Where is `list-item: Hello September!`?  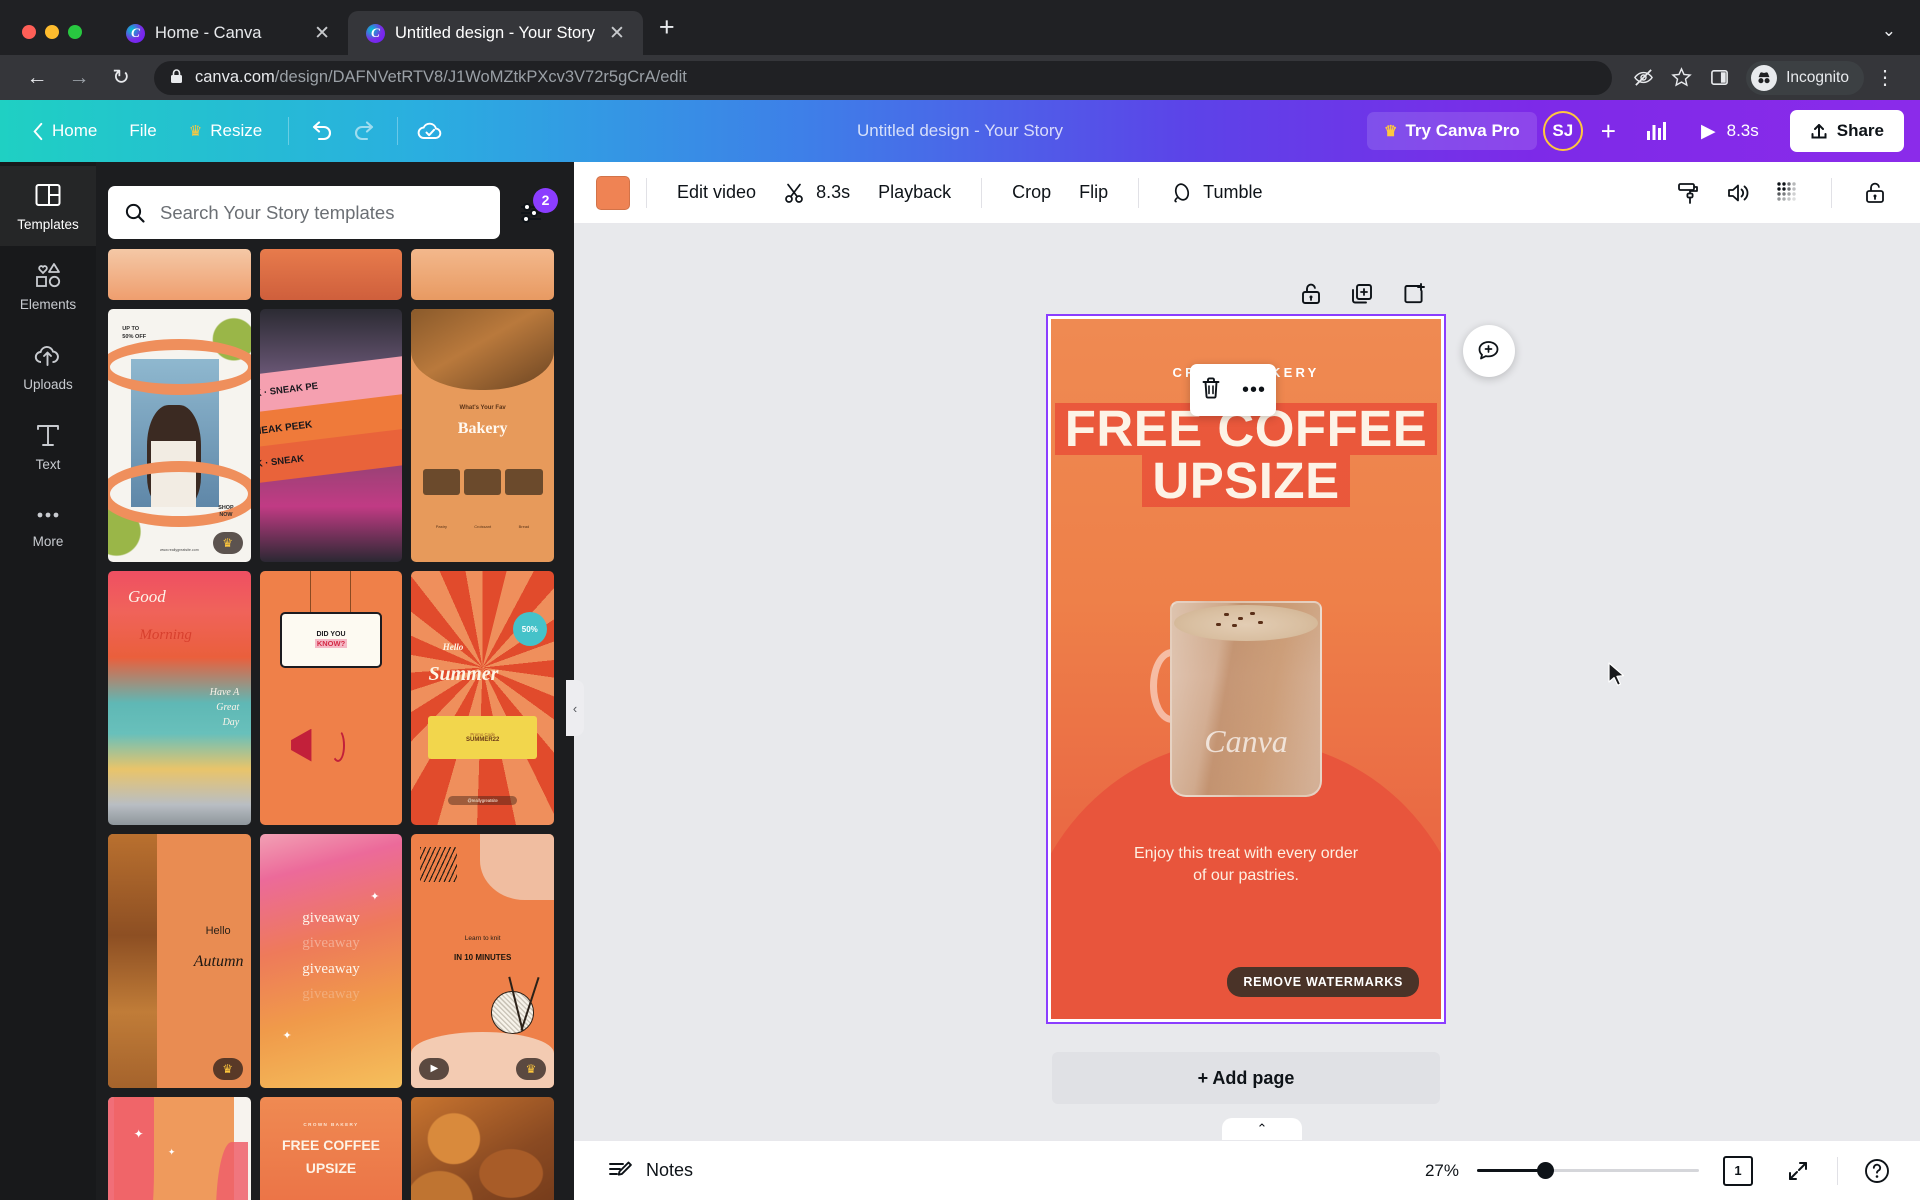
list-item: Hello September! is located at coordinates (482, 1148).